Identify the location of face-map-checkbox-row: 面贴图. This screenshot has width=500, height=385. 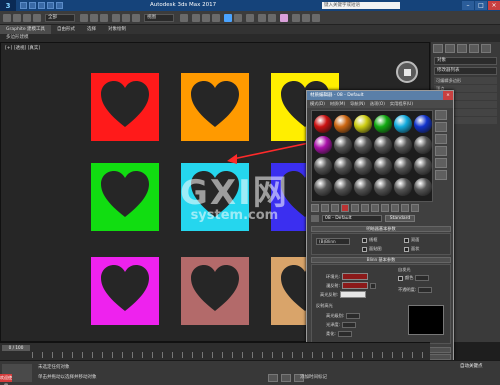
(372, 249).